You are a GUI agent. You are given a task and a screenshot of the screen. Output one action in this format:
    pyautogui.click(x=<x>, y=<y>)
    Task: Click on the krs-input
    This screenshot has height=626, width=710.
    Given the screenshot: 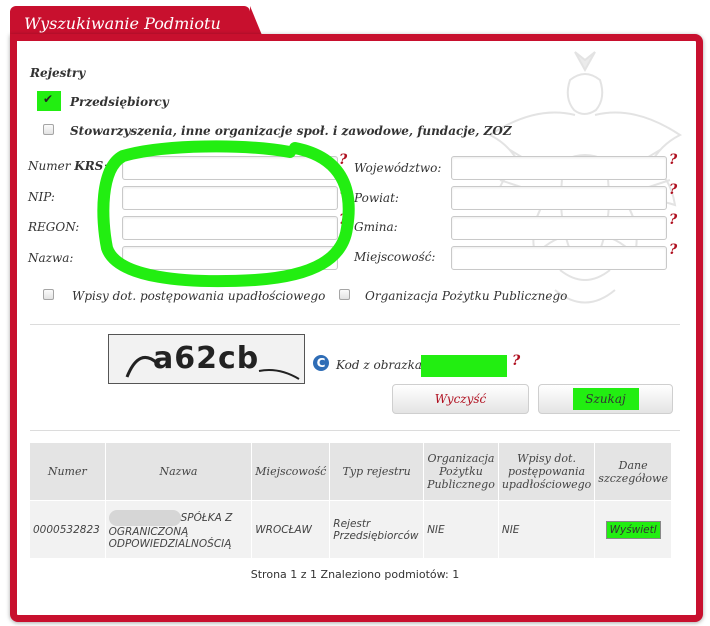 What is the action you would take?
    pyautogui.click(x=230, y=168)
    